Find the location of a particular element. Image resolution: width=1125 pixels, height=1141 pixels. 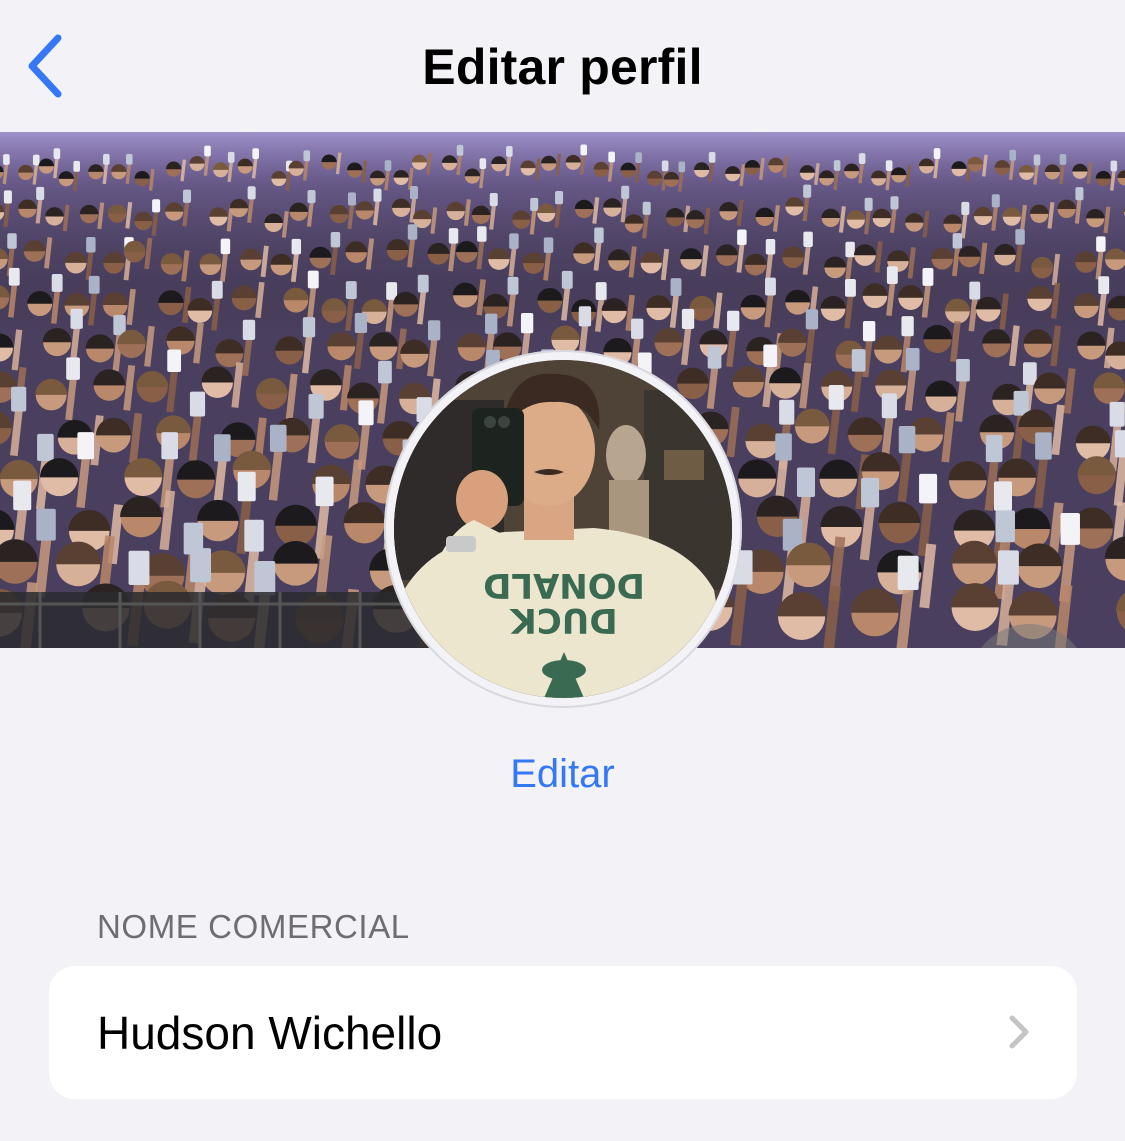

section-header: NOME COMERCIAL is located at coordinates (253, 926).